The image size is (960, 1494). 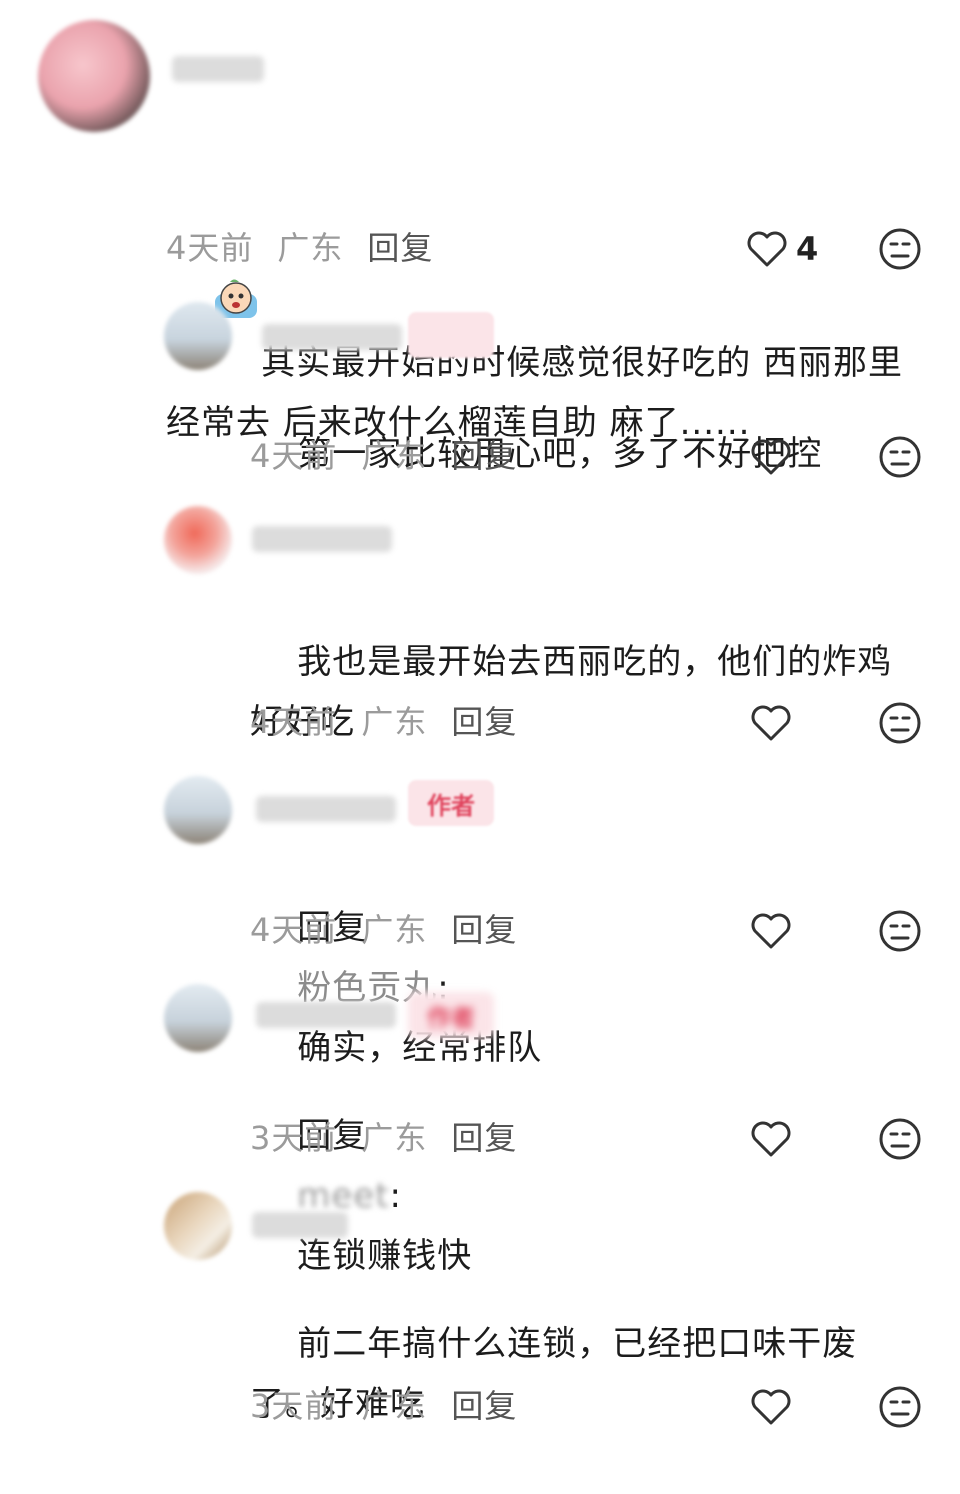 I want to click on comment-text: 前二年搞什么连锁，已经把口味干废 了。好难吃, so click(x=554, y=1374).